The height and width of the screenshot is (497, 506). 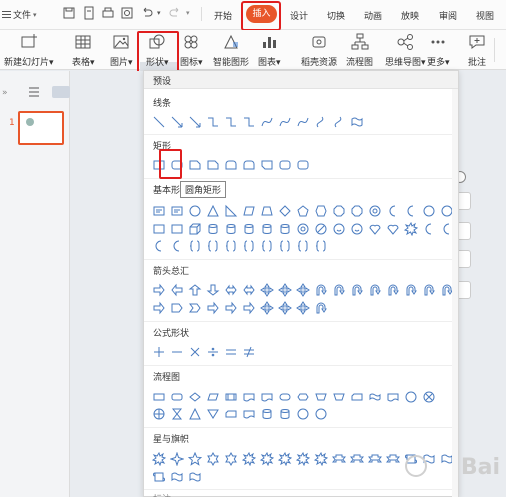 I want to click on tab-transitions: 切换, so click(x=336, y=15).